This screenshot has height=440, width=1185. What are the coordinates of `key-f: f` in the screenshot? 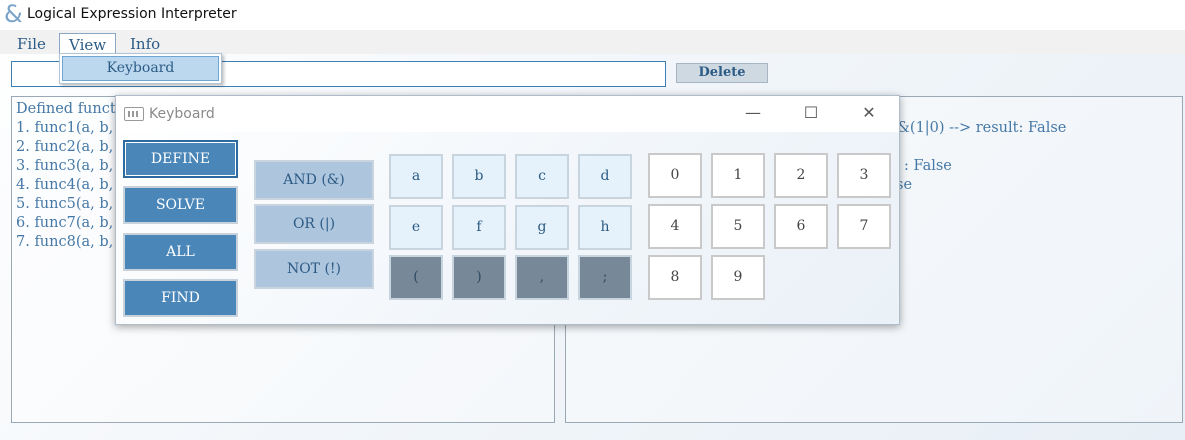 It's located at (479, 227).